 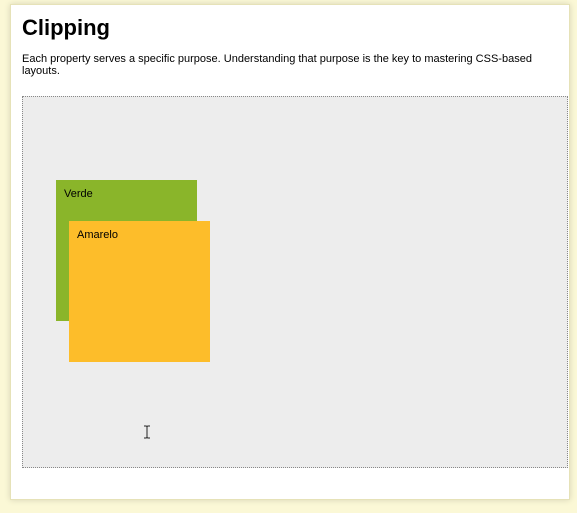 I want to click on yellow-box-label: Amarelo, so click(x=97, y=235).